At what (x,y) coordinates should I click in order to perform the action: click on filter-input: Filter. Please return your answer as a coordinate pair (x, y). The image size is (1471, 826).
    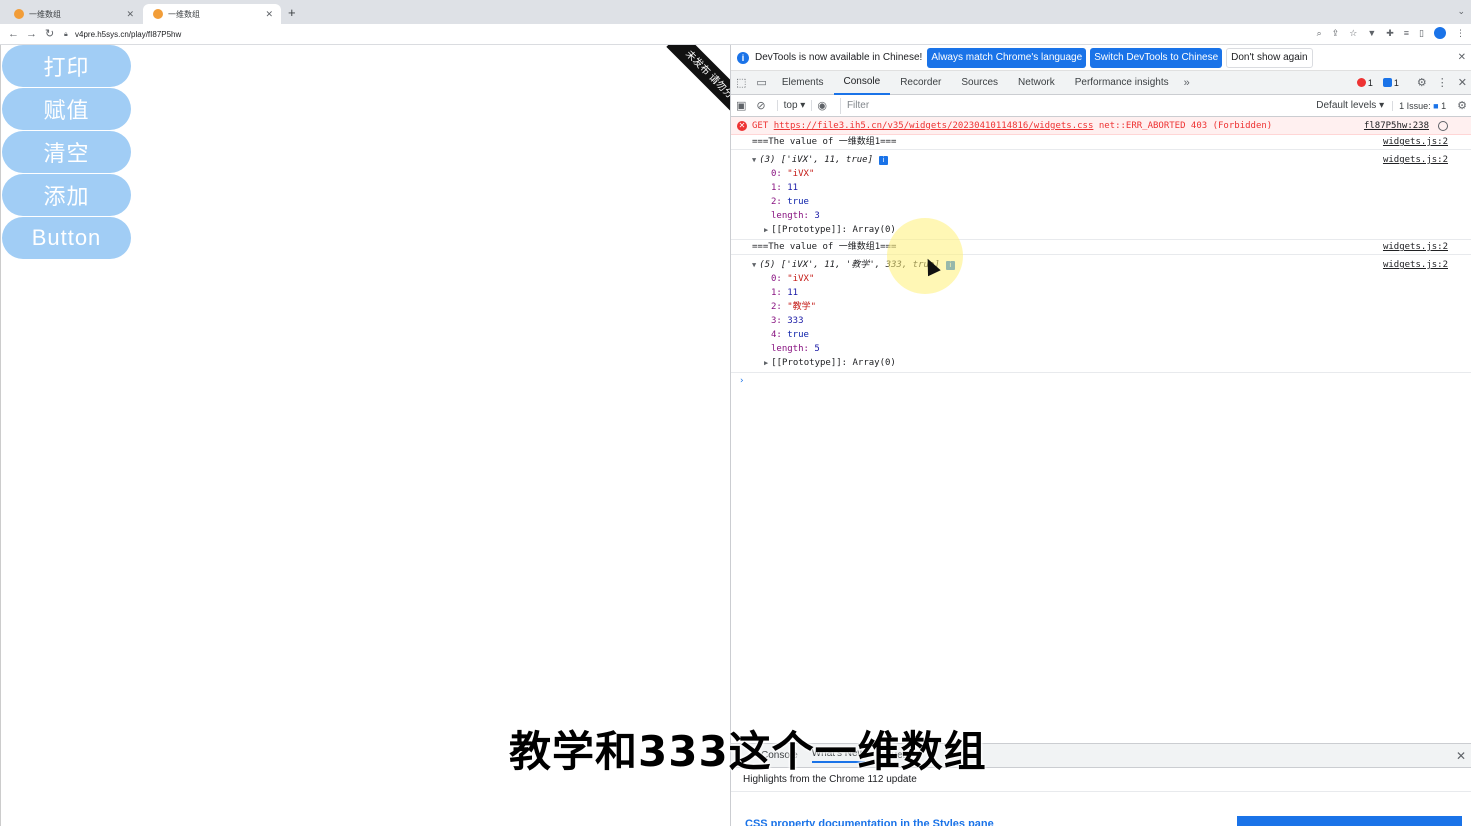
    Looking at the image, I should click on (1039, 105).